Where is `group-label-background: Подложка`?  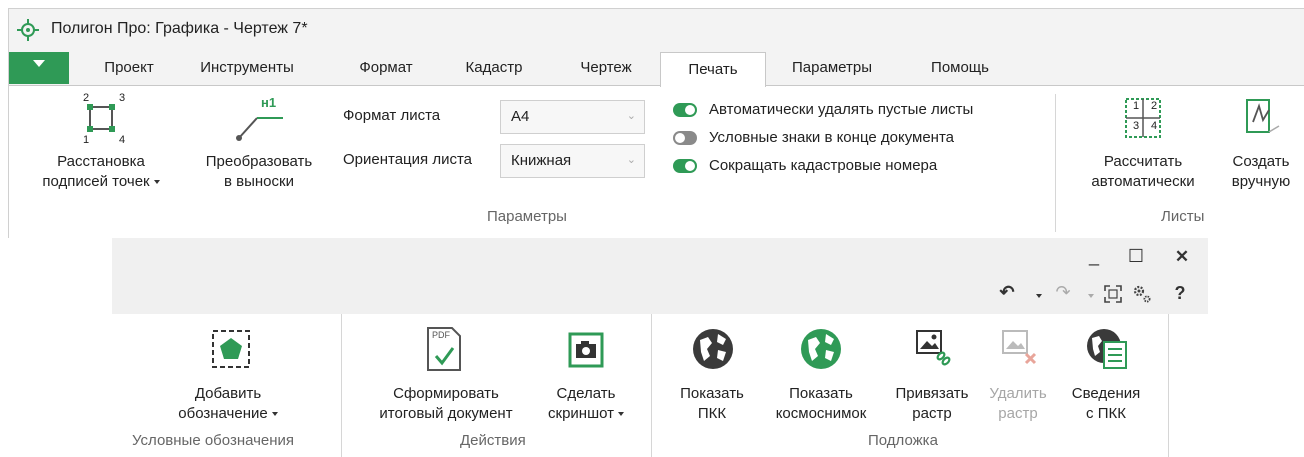
group-label-background: Подложка is located at coordinates (903, 440).